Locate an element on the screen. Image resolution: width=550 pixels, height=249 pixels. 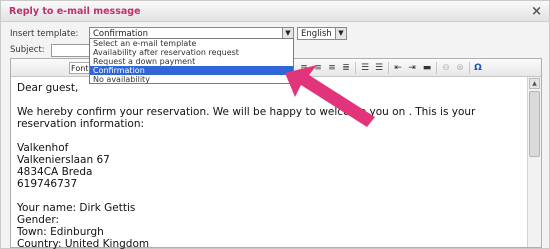
detail-line: Gender: is located at coordinates (38, 220).